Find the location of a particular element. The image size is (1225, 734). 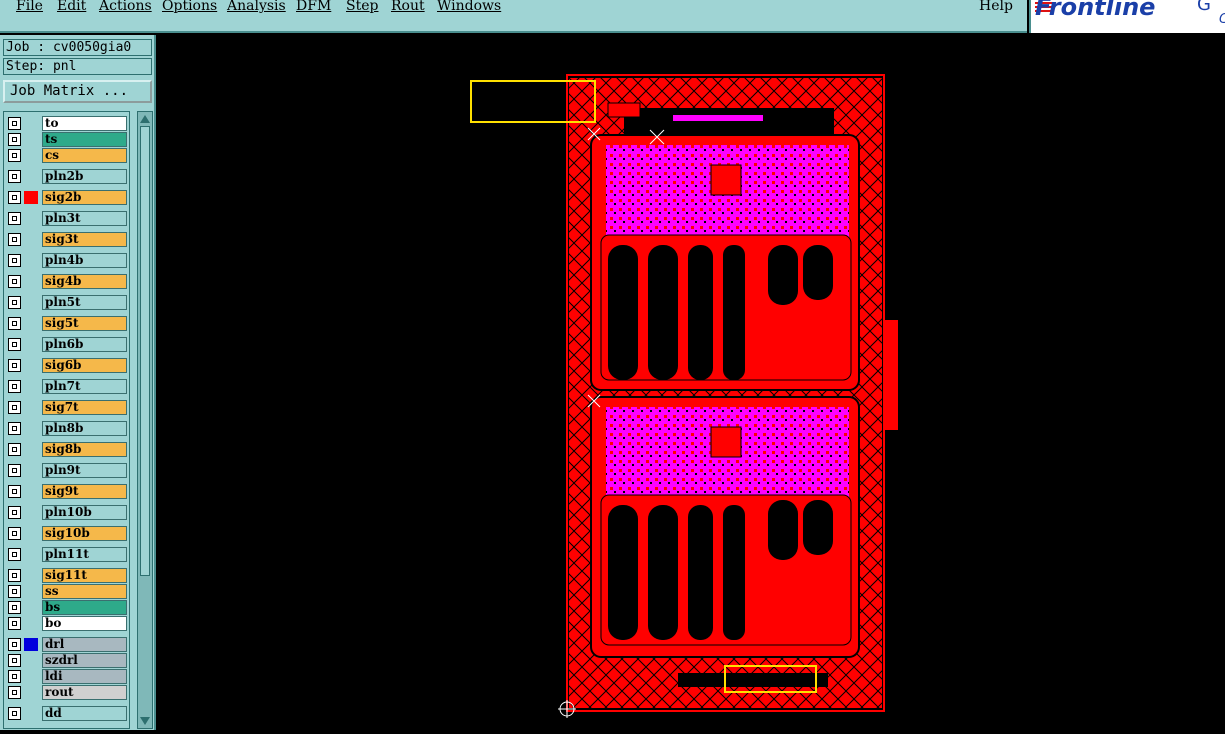

layer-row-sig10b: sig10b is located at coordinates (68, 533).